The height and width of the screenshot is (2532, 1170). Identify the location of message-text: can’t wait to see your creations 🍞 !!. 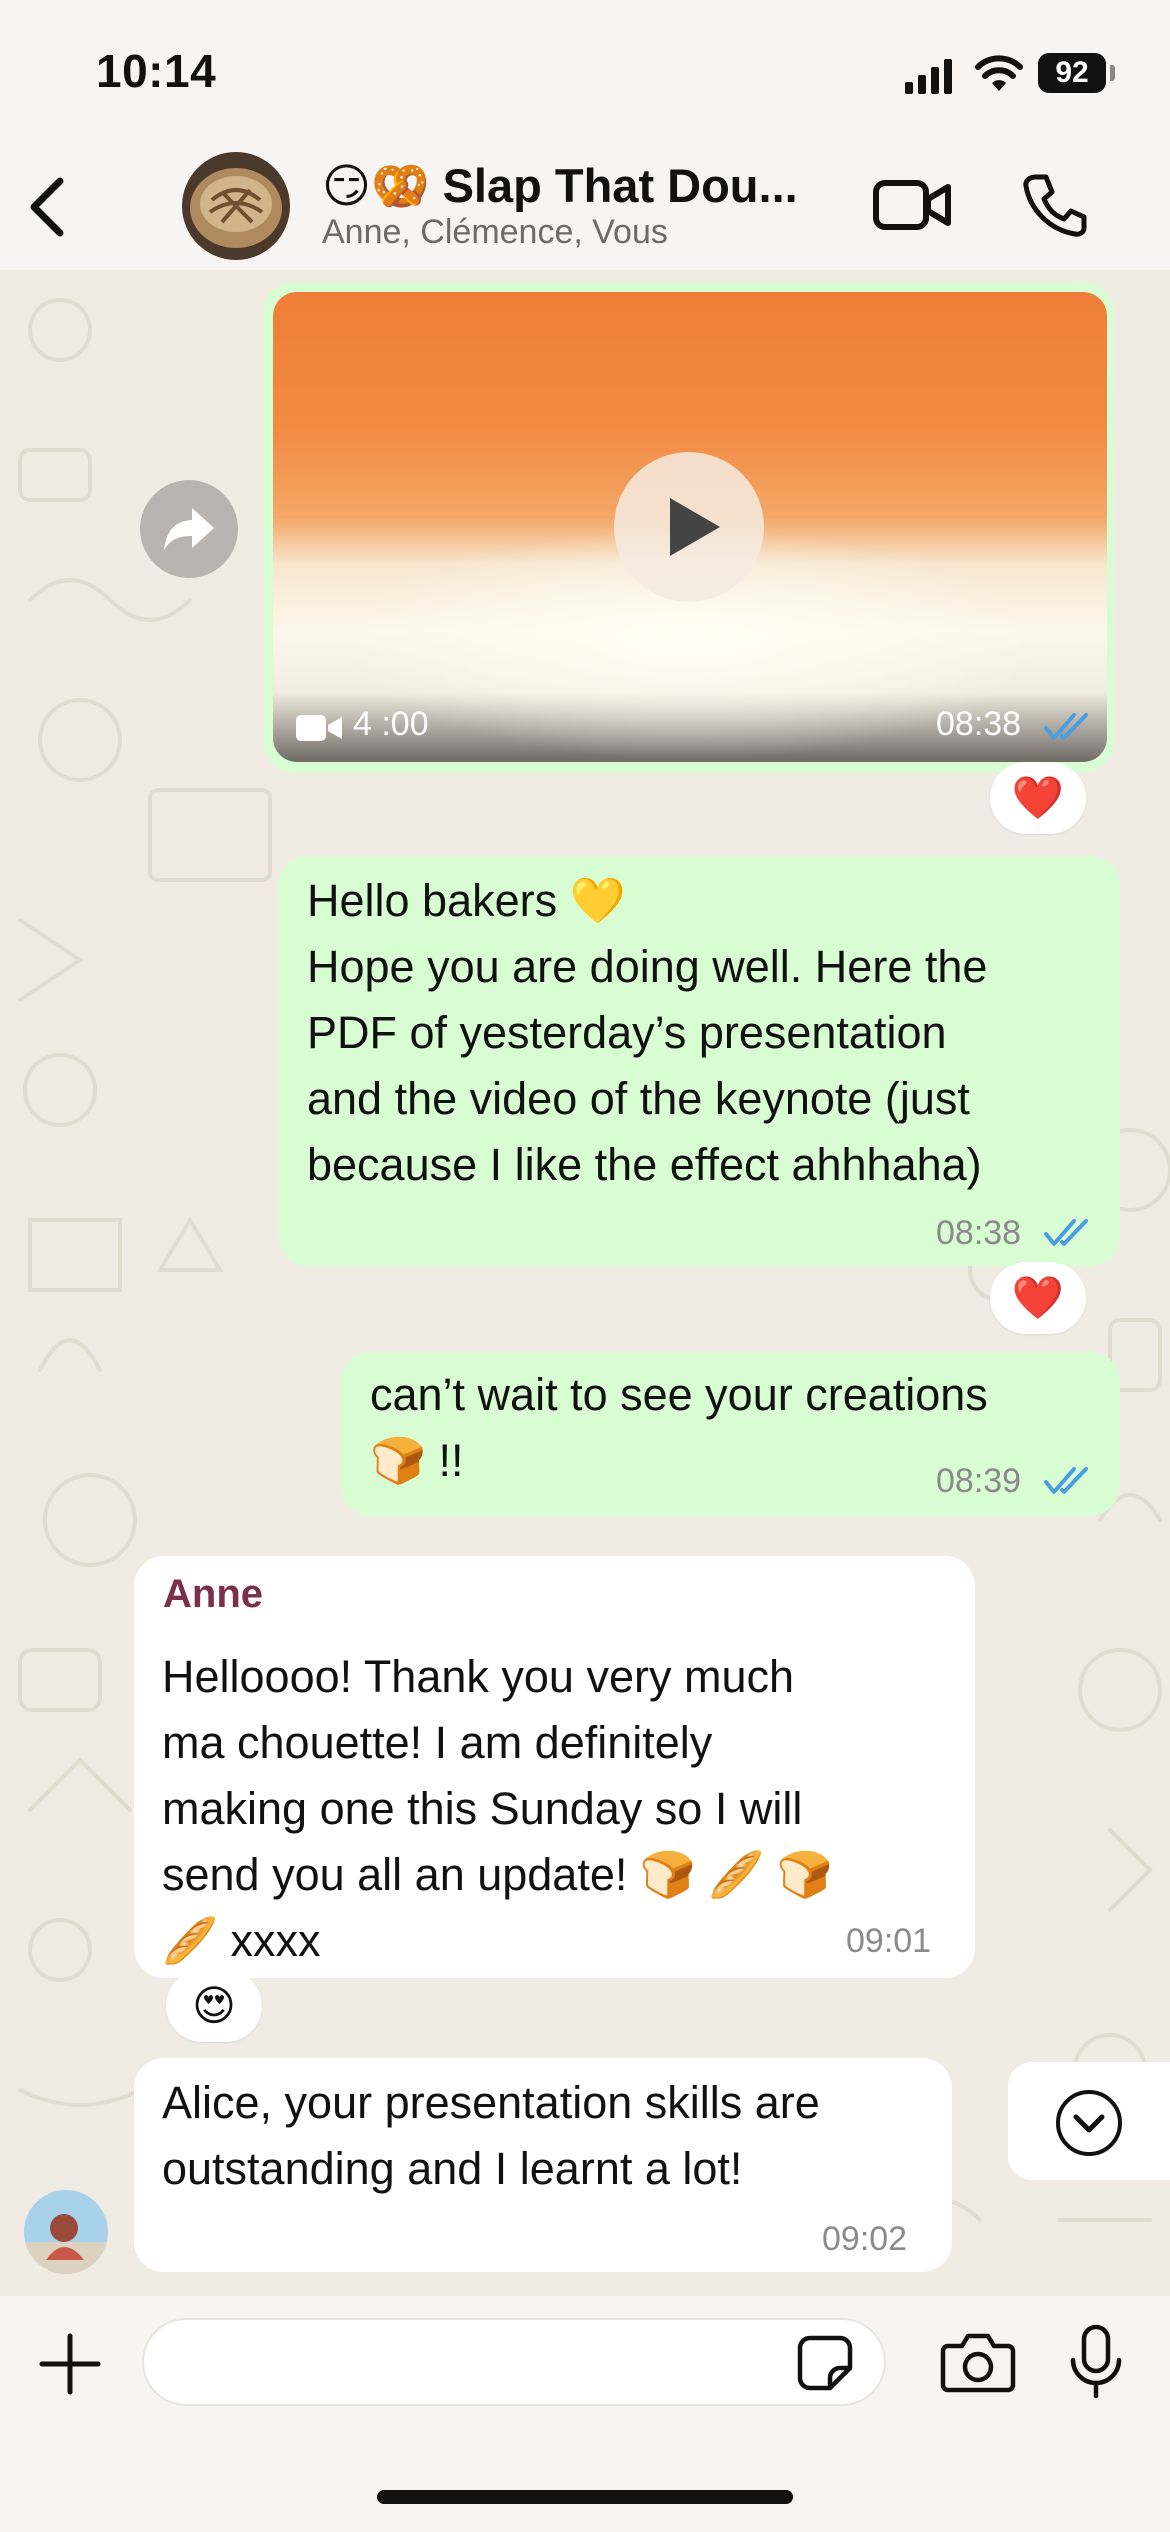
(679, 1427).